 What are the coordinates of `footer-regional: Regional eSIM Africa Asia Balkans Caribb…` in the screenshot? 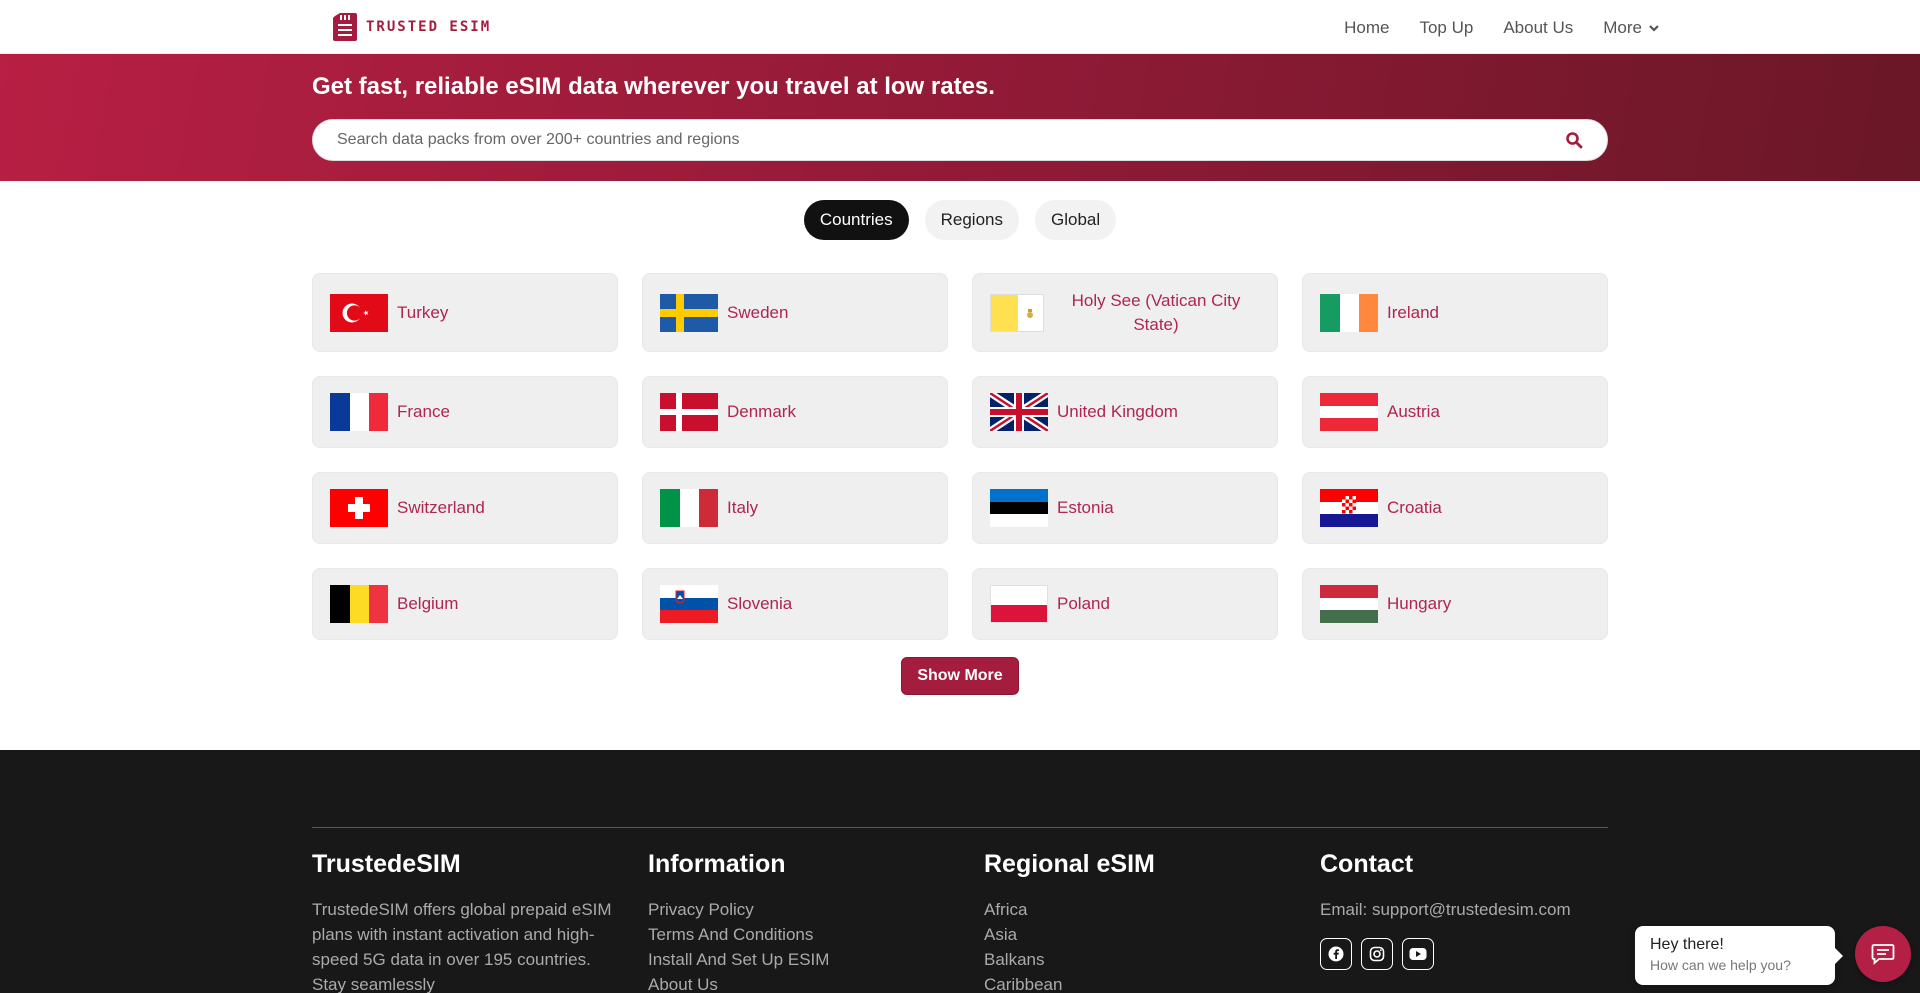 It's located at (1069, 921).